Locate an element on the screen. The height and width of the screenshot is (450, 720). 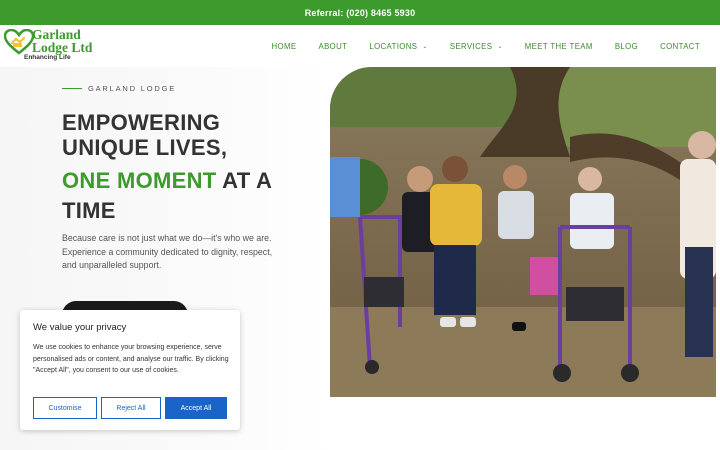
nav-meet-the-team-label: MEET THE TEAM is located at coordinates (558, 46).